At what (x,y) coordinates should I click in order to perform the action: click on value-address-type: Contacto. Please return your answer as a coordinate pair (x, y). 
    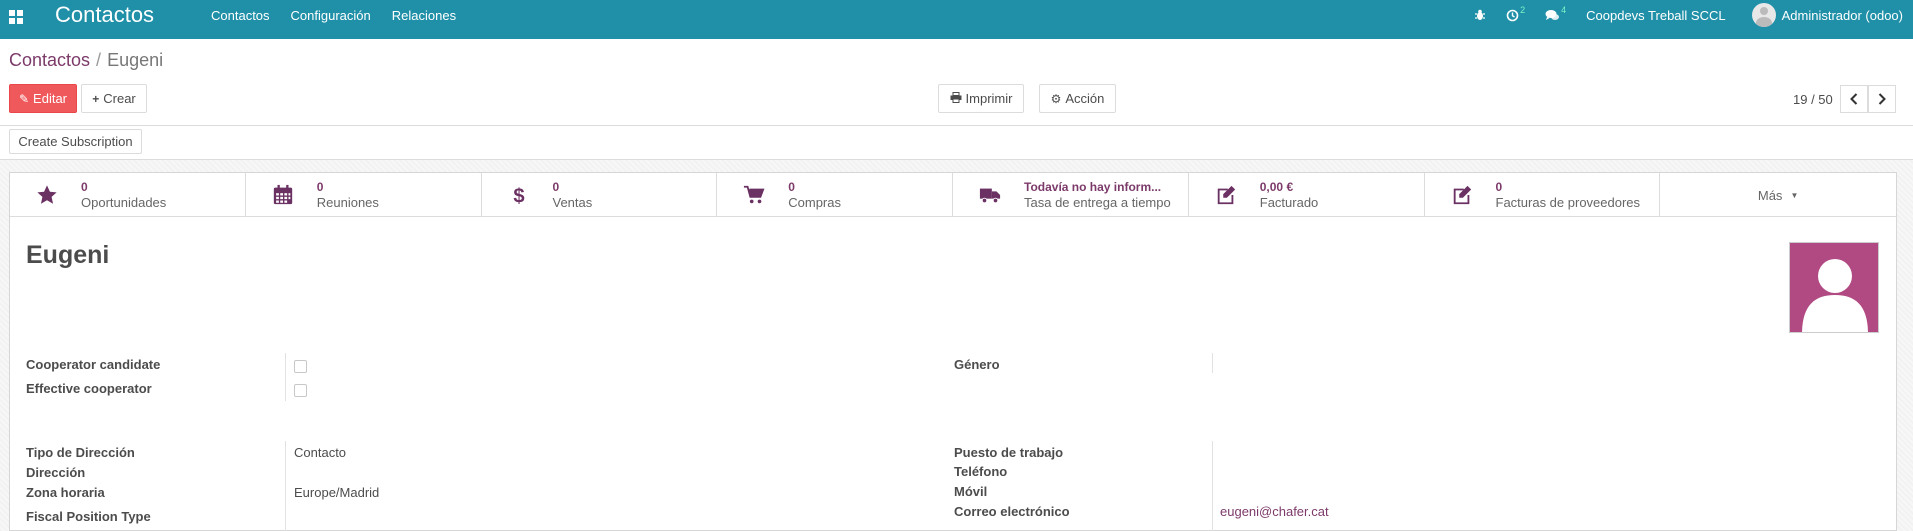
    Looking at the image, I should click on (320, 452).